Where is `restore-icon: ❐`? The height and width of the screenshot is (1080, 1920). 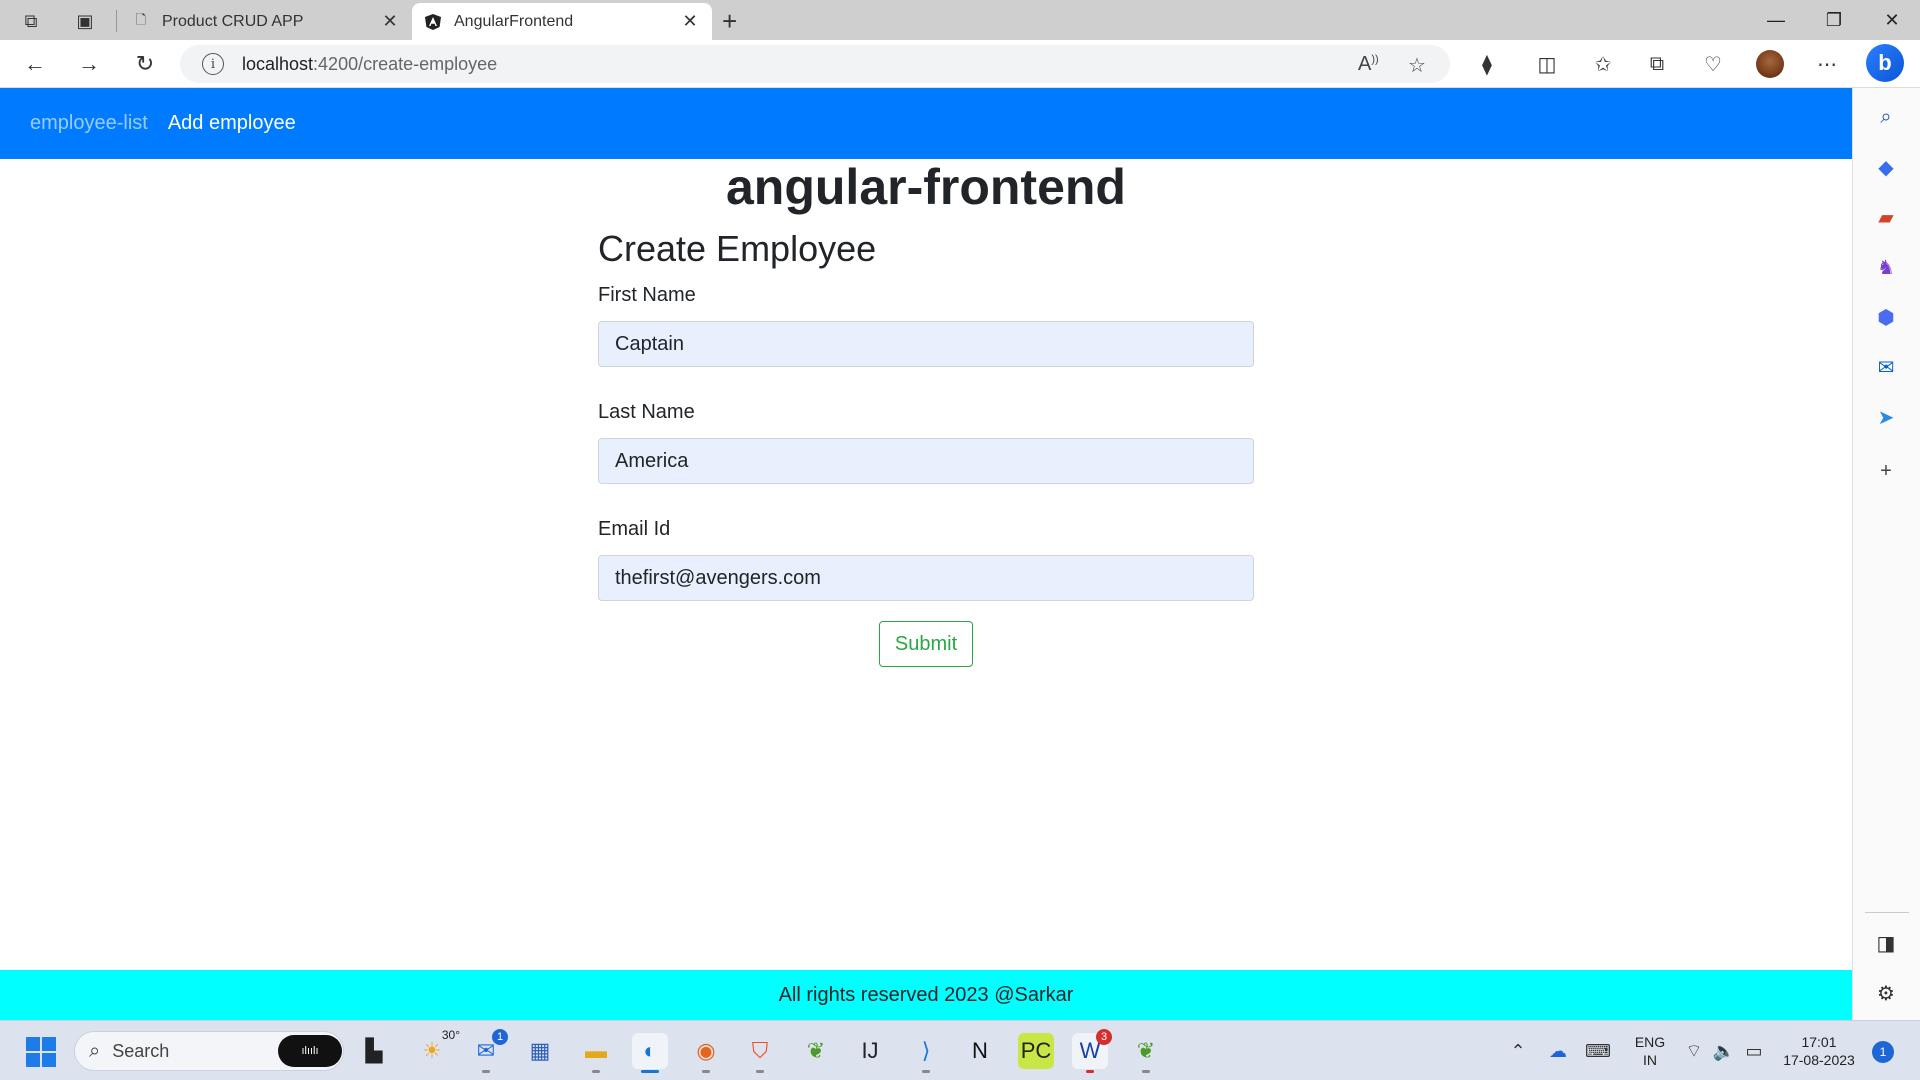
restore-icon: ❐ is located at coordinates (1834, 20).